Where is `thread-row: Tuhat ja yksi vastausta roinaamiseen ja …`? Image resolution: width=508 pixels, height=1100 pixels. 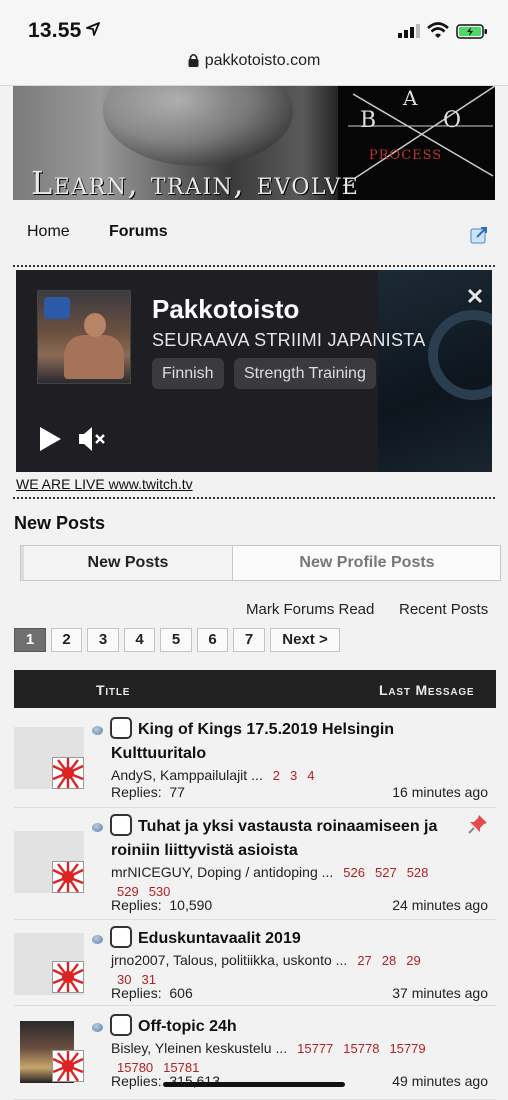 thread-row: Tuhat ja yksi vastausta roinaamiseen ja … is located at coordinates (255, 864).